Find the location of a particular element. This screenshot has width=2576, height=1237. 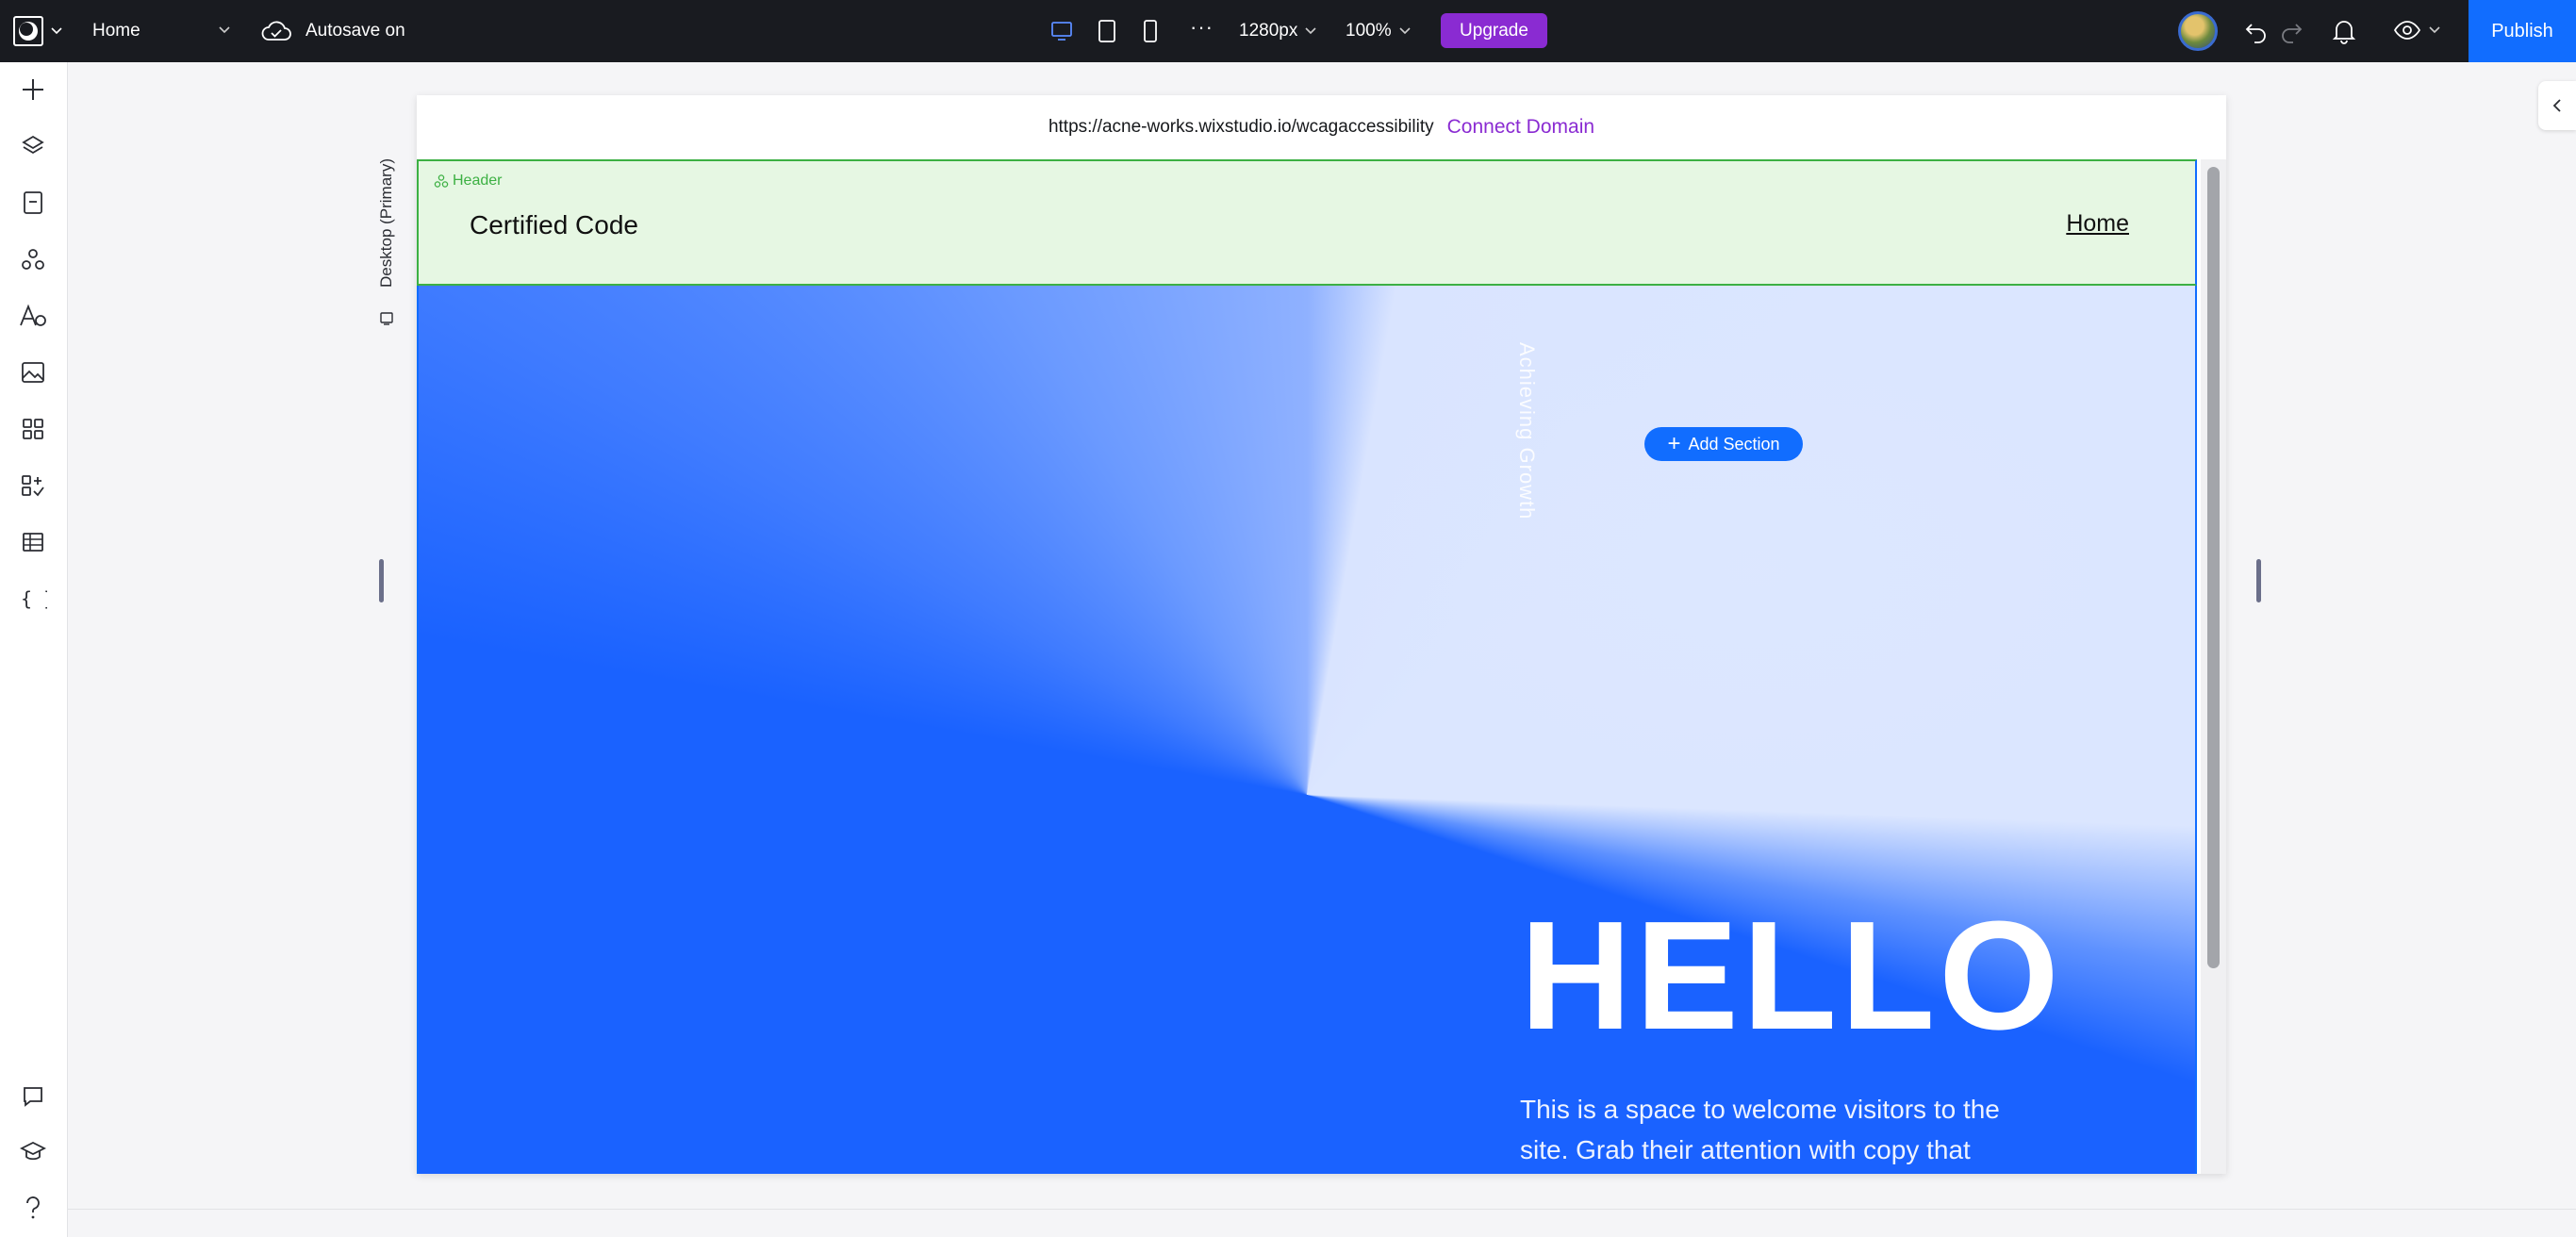

layers-icon is located at coordinates (33, 145).